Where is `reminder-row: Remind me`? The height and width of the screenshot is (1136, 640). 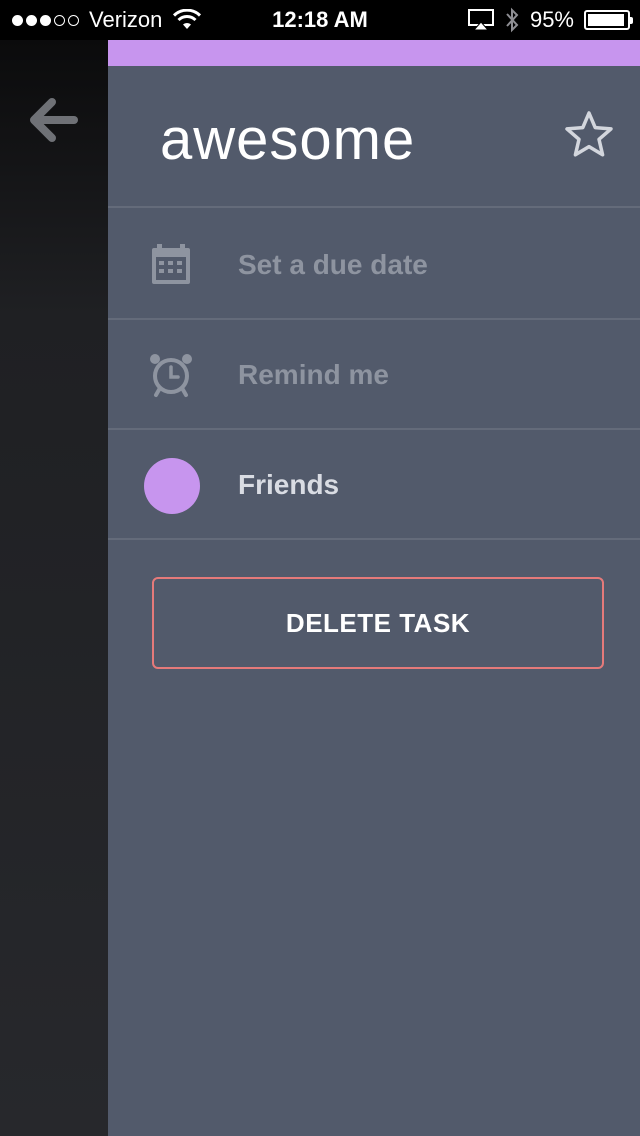
reminder-row: Remind me is located at coordinates (374, 375).